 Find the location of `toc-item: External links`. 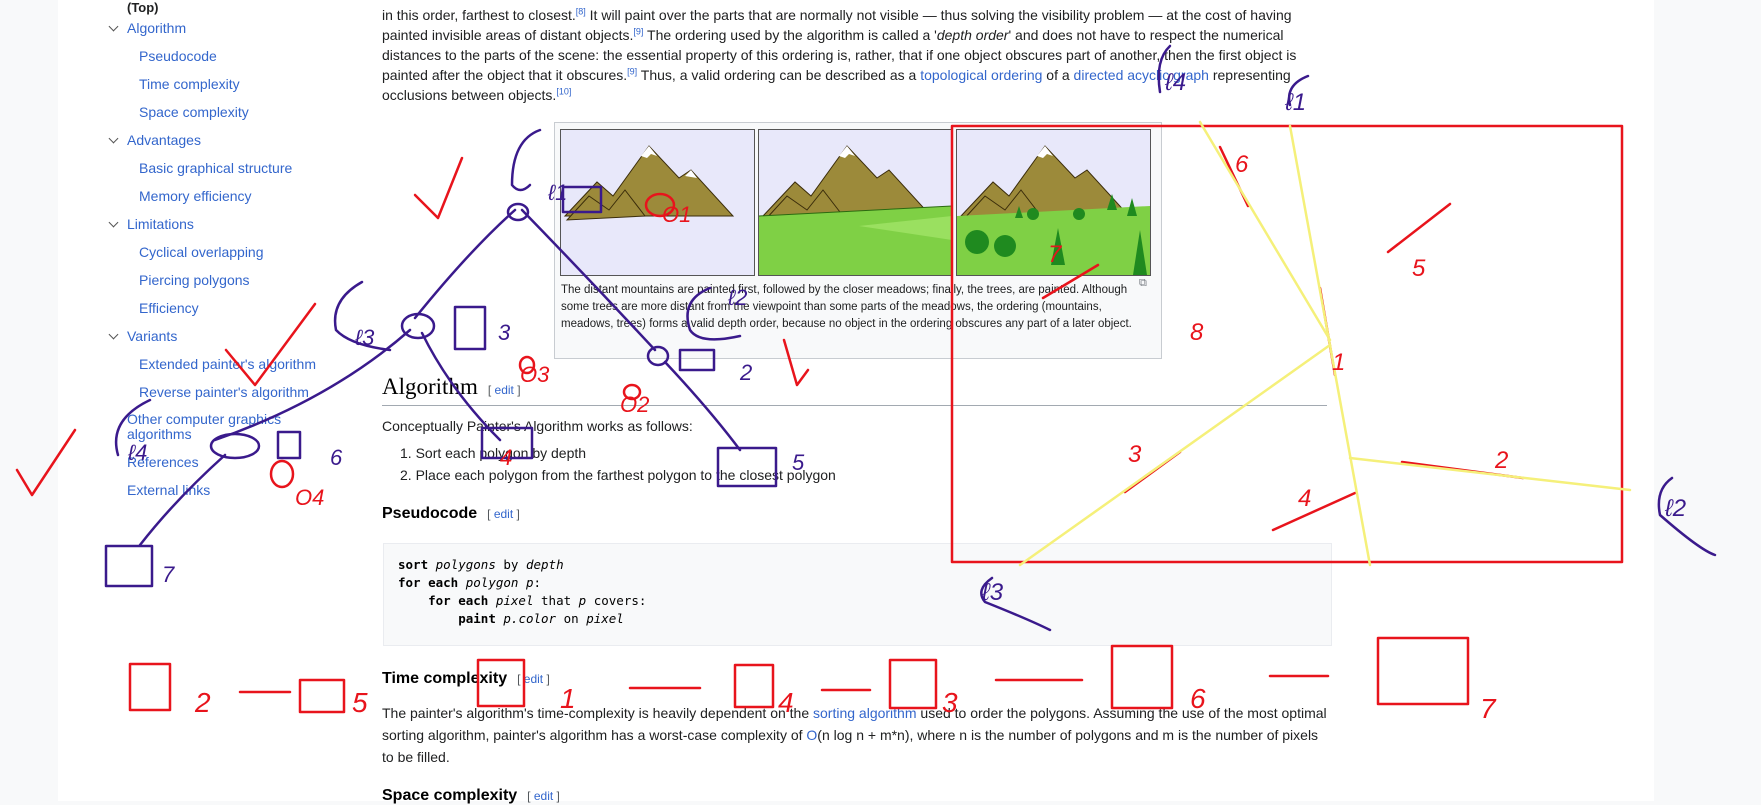

toc-item: External links is located at coordinates (168, 490).